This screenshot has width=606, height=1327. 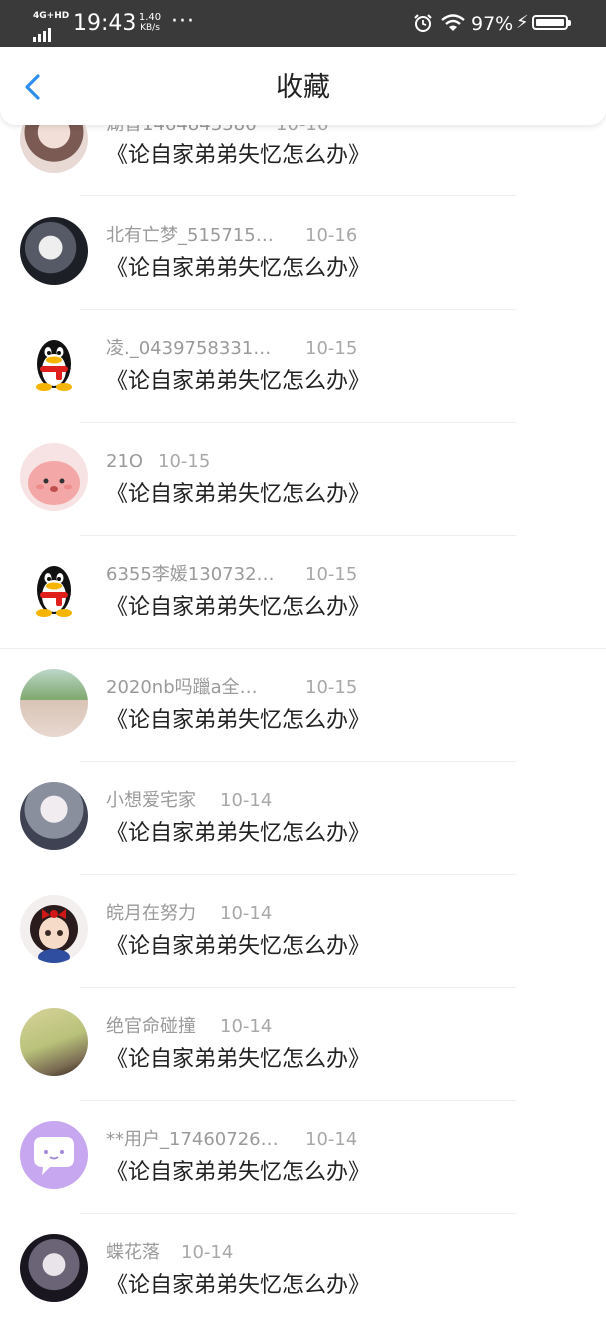 I want to click on battery-percent: 97%, so click(x=492, y=24).